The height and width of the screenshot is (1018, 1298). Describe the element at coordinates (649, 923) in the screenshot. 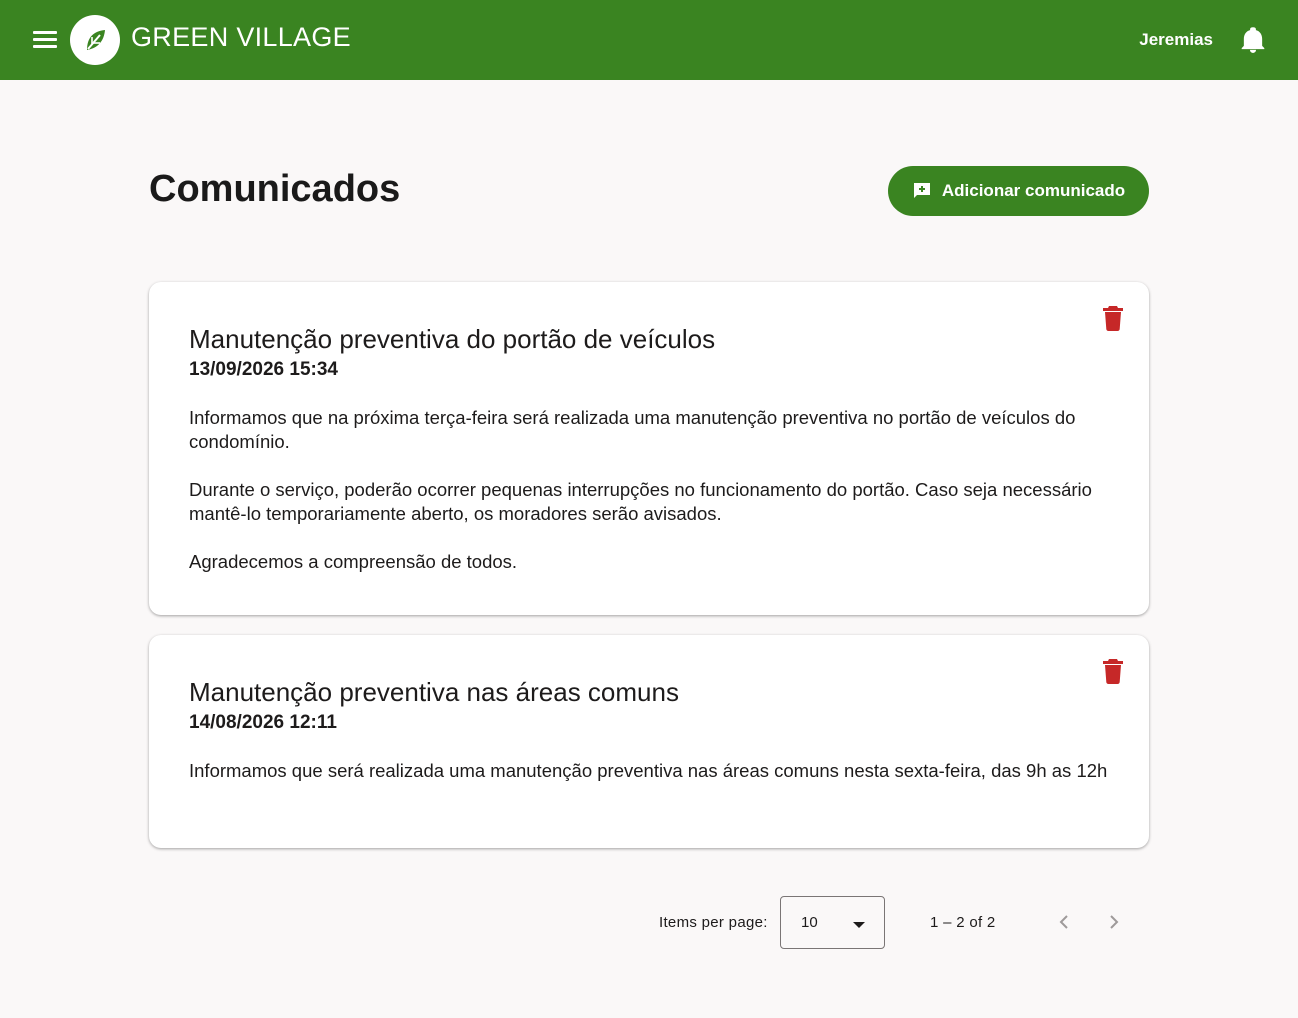

I see `paginator: Items per page: 10 1 – 2 of 2` at that location.